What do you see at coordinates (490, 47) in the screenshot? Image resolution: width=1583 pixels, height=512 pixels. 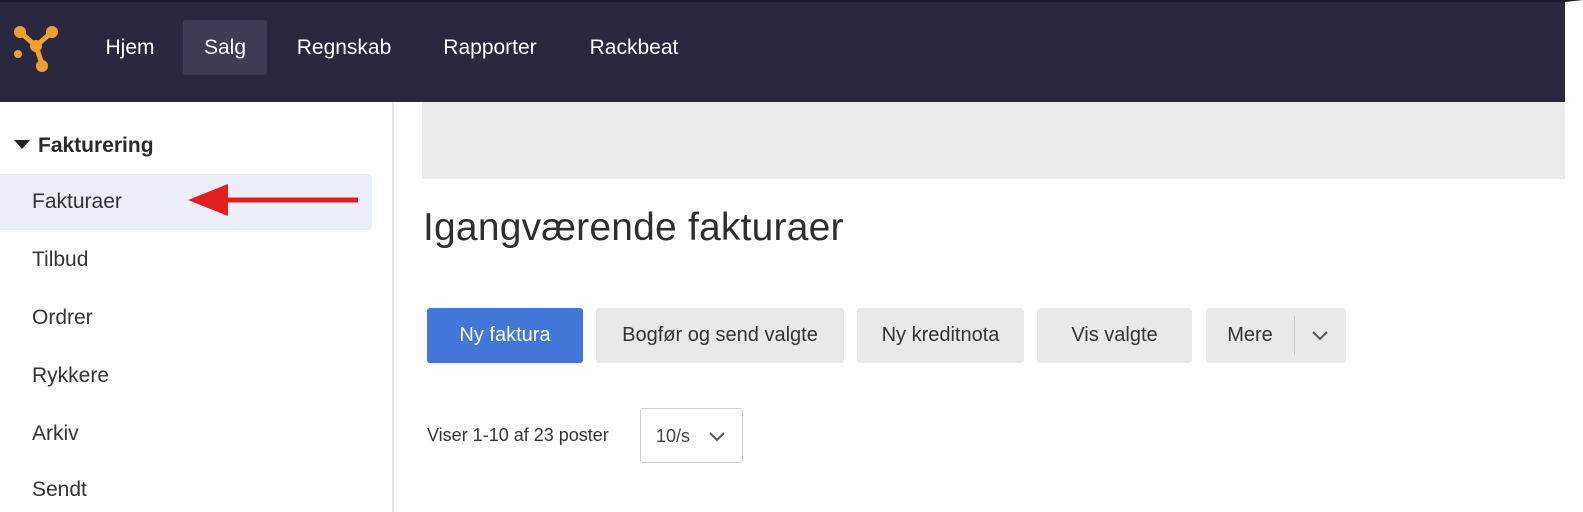 I see `nav-item-rapporter: Rapporter` at bounding box center [490, 47].